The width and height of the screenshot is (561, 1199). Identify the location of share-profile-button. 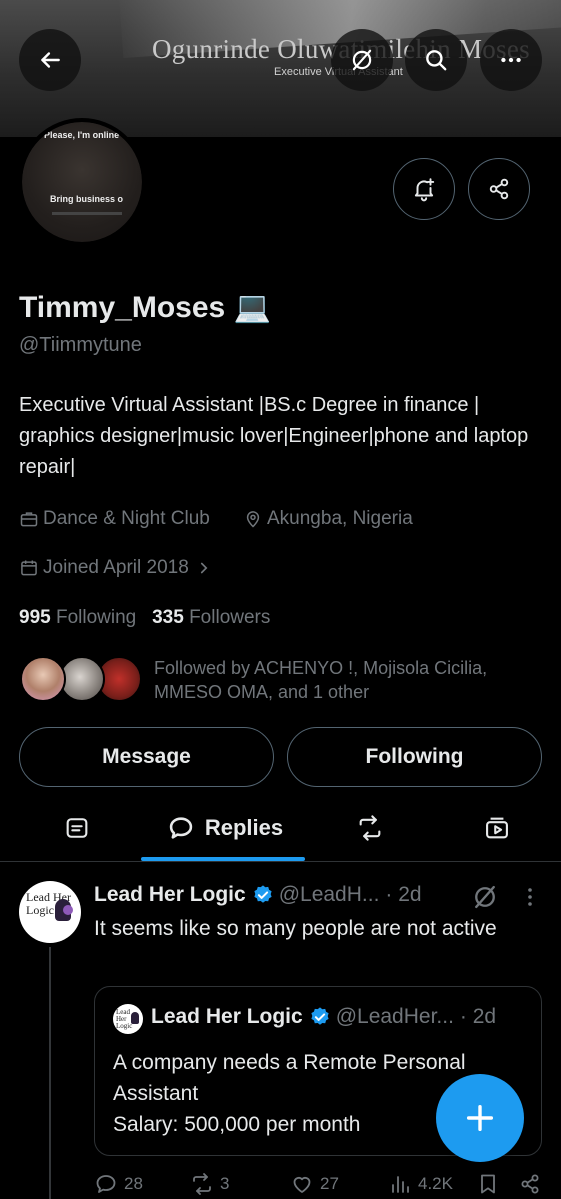
(499, 189).